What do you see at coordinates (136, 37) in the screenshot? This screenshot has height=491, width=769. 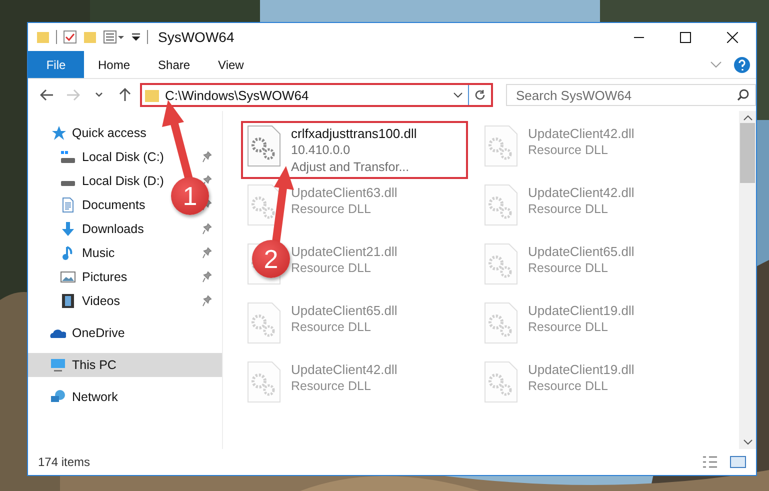 I see `dropdown-icon` at bounding box center [136, 37].